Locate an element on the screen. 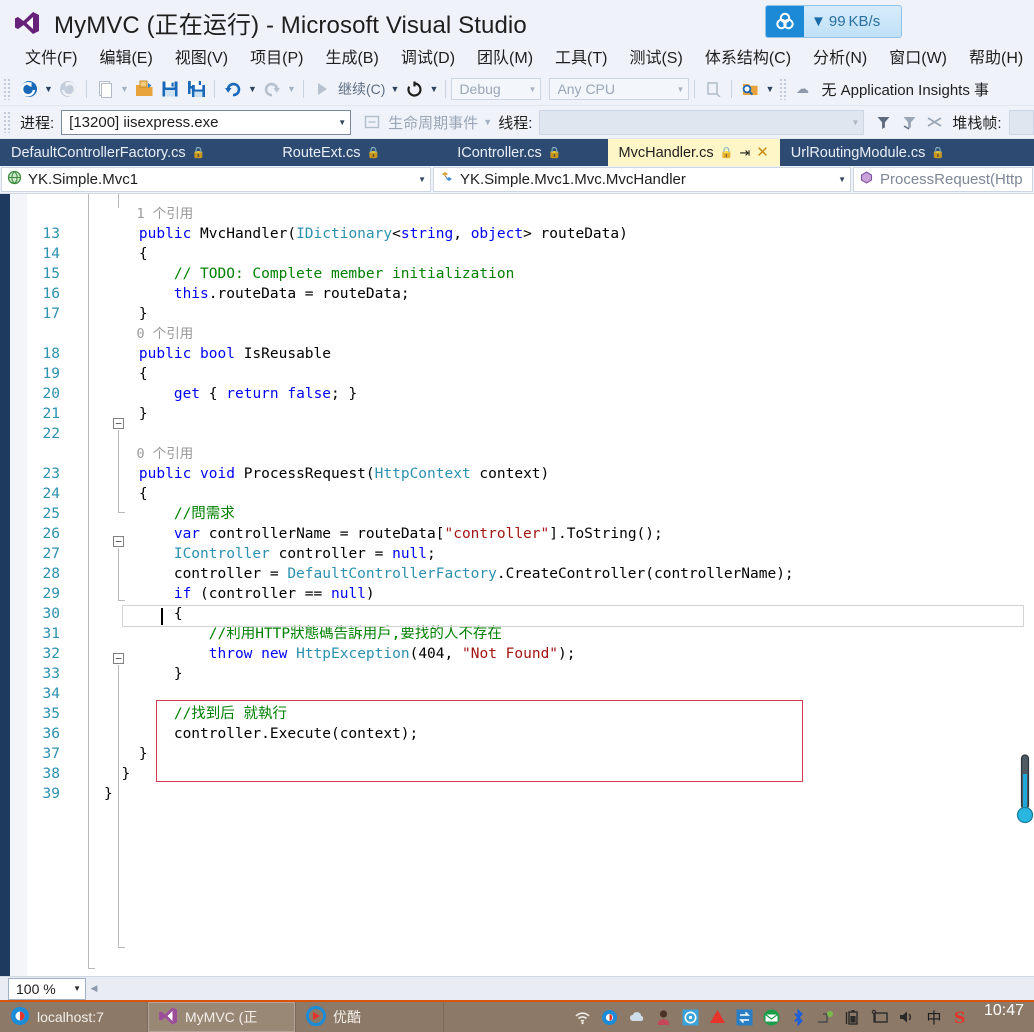 Image resolution: width=1034 pixels, height=1032 pixels. code-line: 22 is located at coordinates (530, 434).